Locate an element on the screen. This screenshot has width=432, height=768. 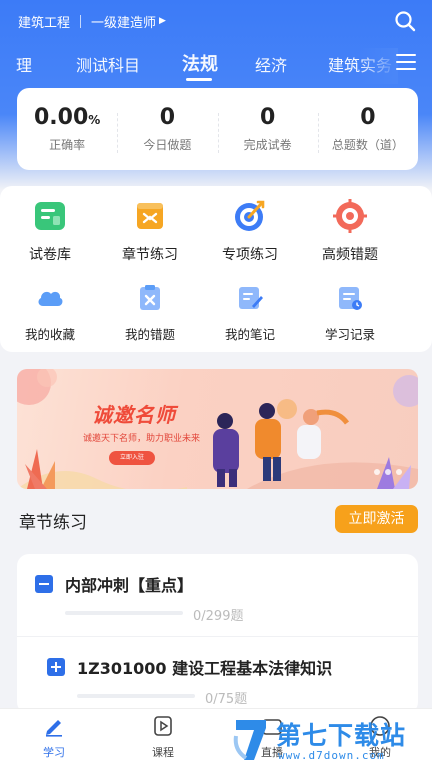
tab-management: 理 is located at coordinates (24, 64).